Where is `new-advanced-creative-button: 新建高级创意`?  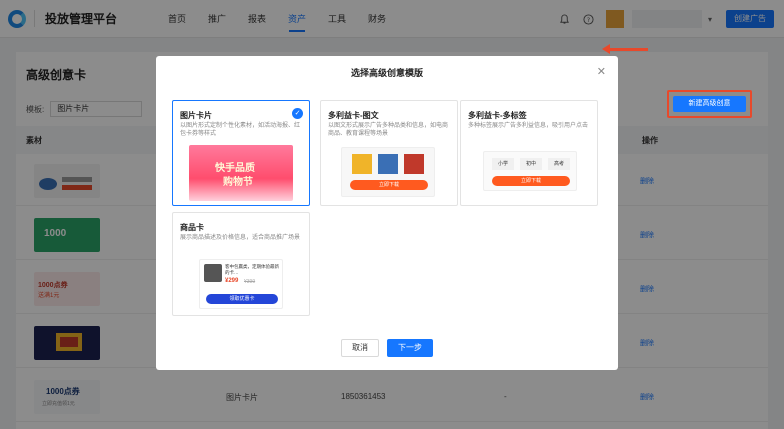 new-advanced-creative-button: 新建高级创意 is located at coordinates (709, 104).